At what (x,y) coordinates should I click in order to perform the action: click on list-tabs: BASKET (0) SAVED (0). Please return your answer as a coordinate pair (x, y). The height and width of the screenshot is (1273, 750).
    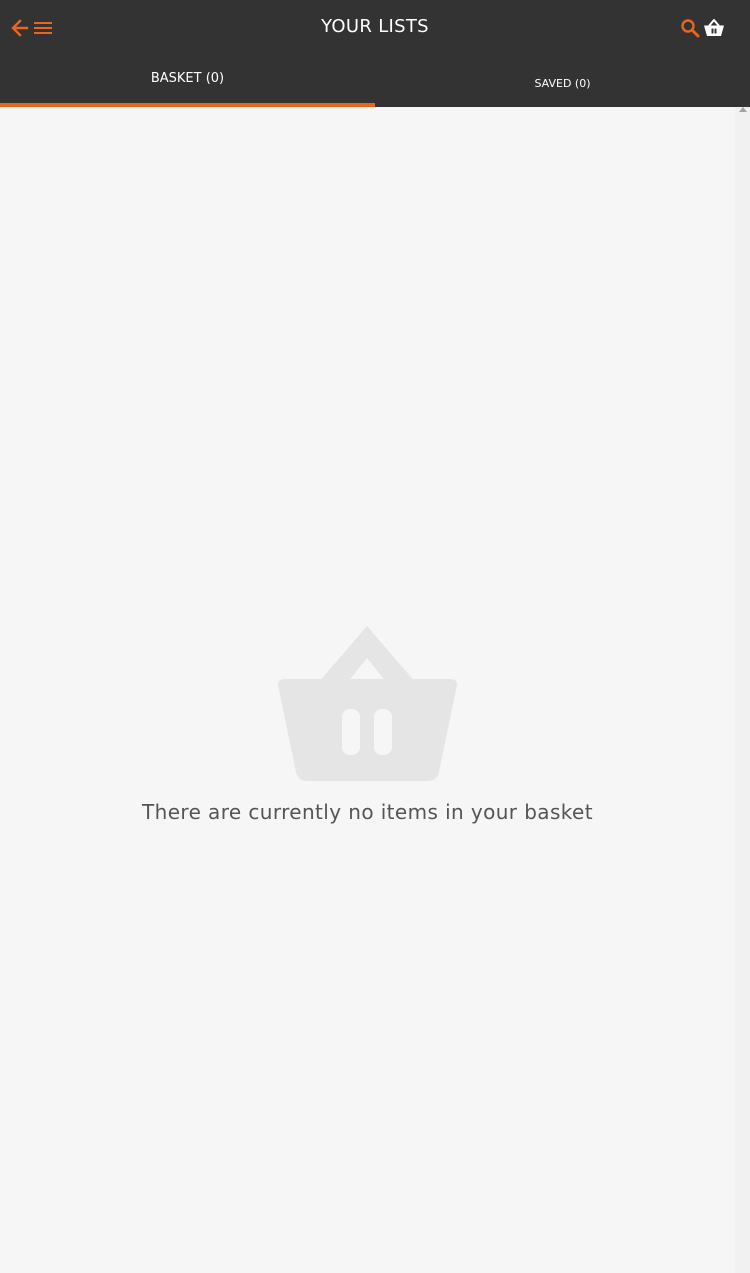
    Looking at the image, I should click on (375, 81).